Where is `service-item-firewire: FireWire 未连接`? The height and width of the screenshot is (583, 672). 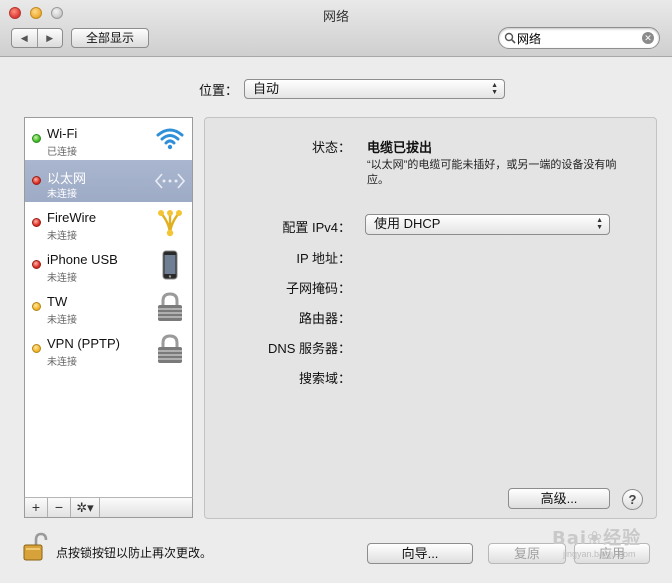
service-item-firewire: FireWire 未连接 is located at coordinates (108, 223).